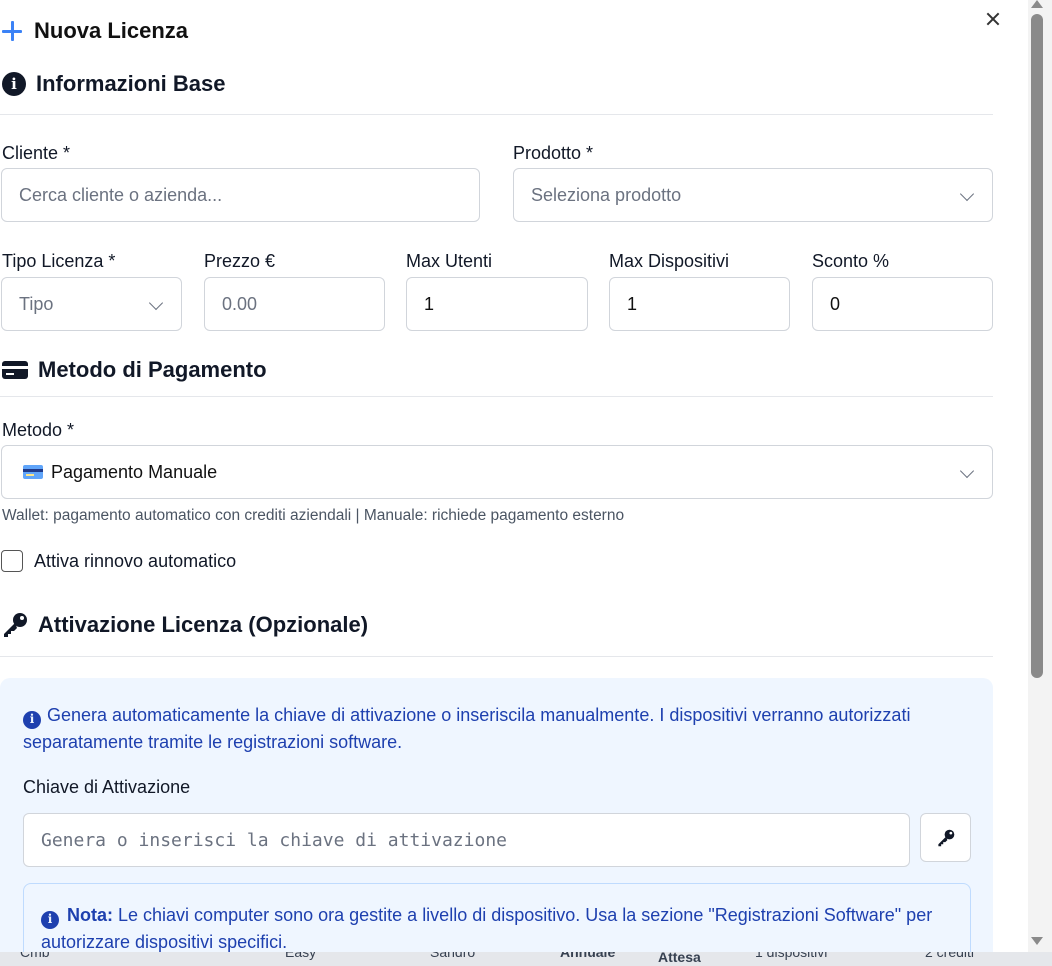  Describe the element at coordinates (38, 430) in the screenshot. I see `metodo-label: Metodo *` at that location.